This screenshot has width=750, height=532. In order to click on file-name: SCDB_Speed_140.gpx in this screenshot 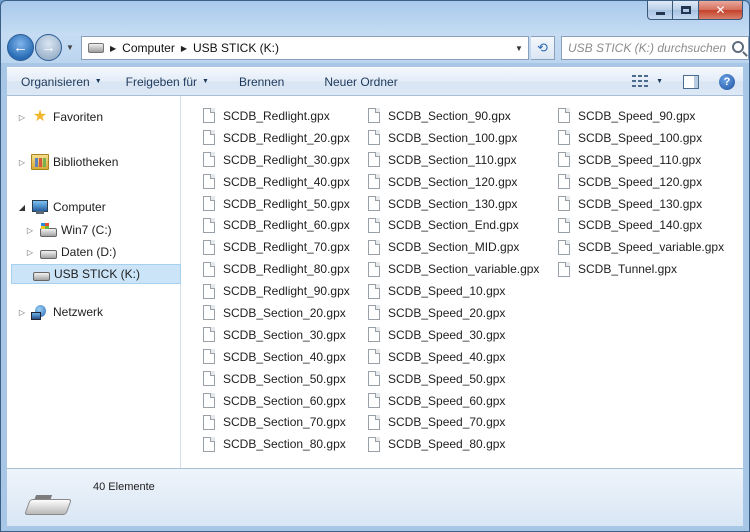, I will do `click(640, 225)`.